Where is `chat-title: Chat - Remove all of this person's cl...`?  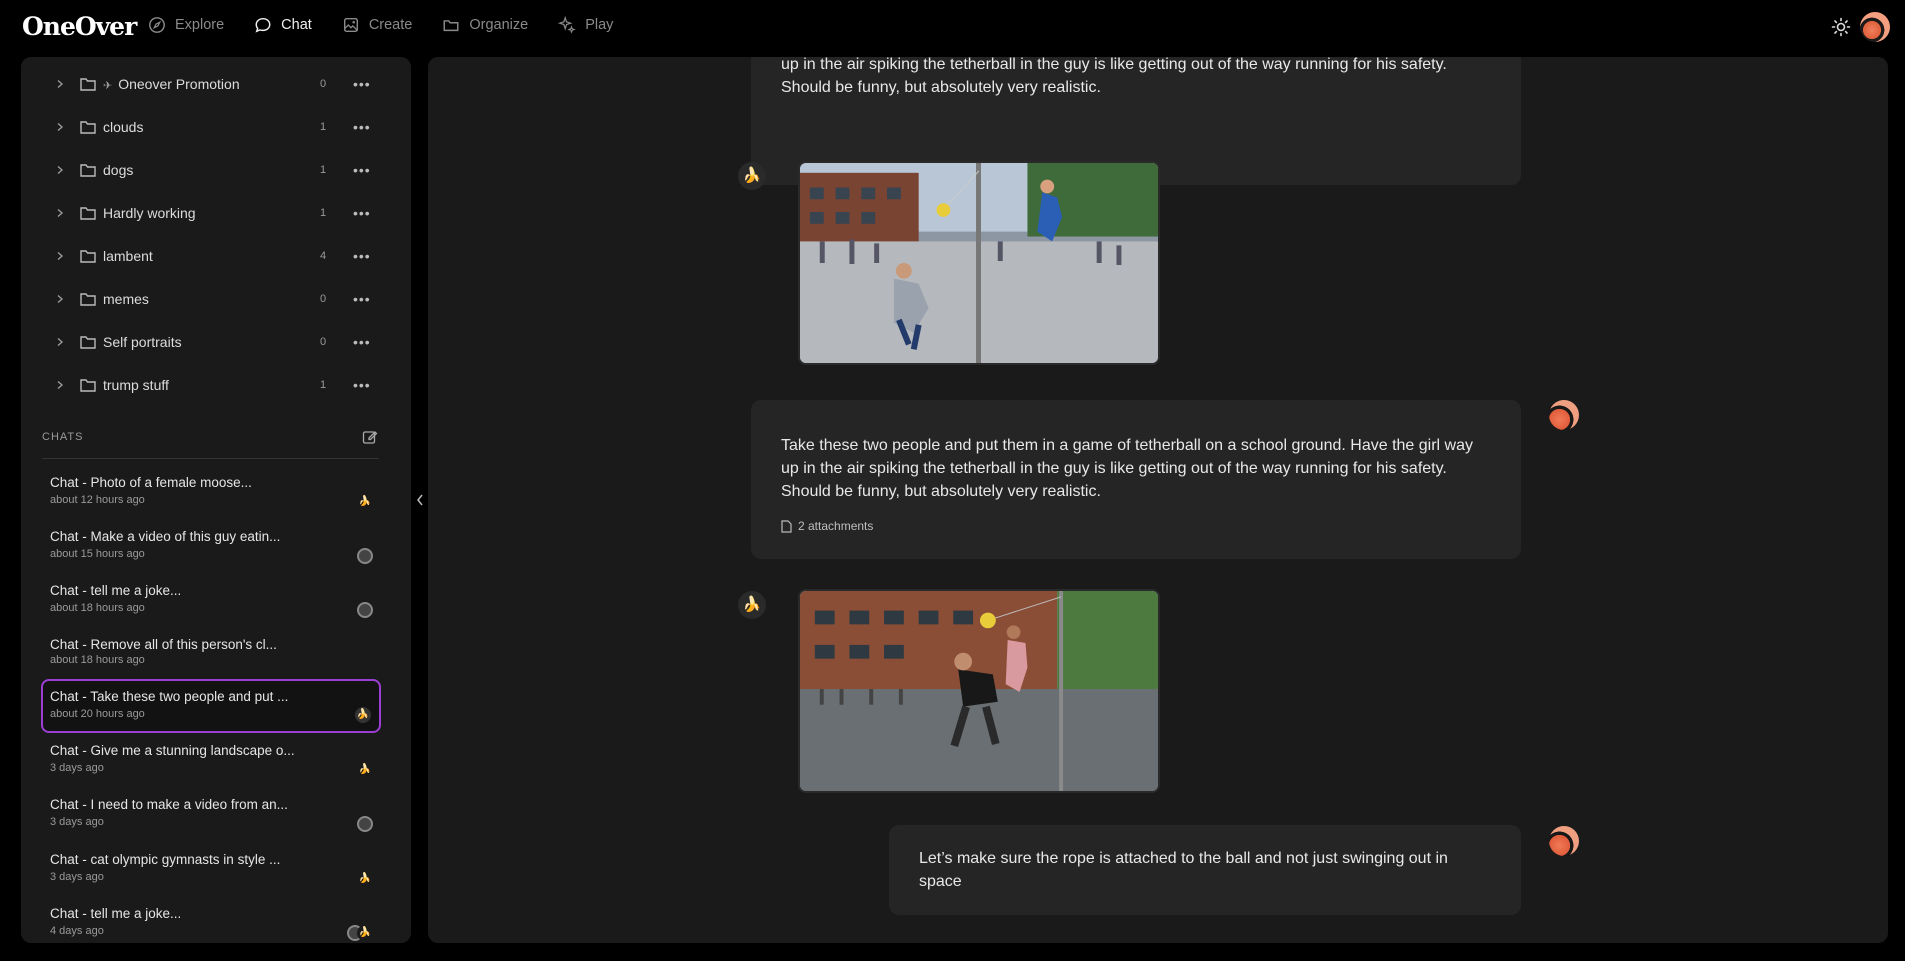 chat-title: Chat - Remove all of this person's cl... is located at coordinates (163, 644).